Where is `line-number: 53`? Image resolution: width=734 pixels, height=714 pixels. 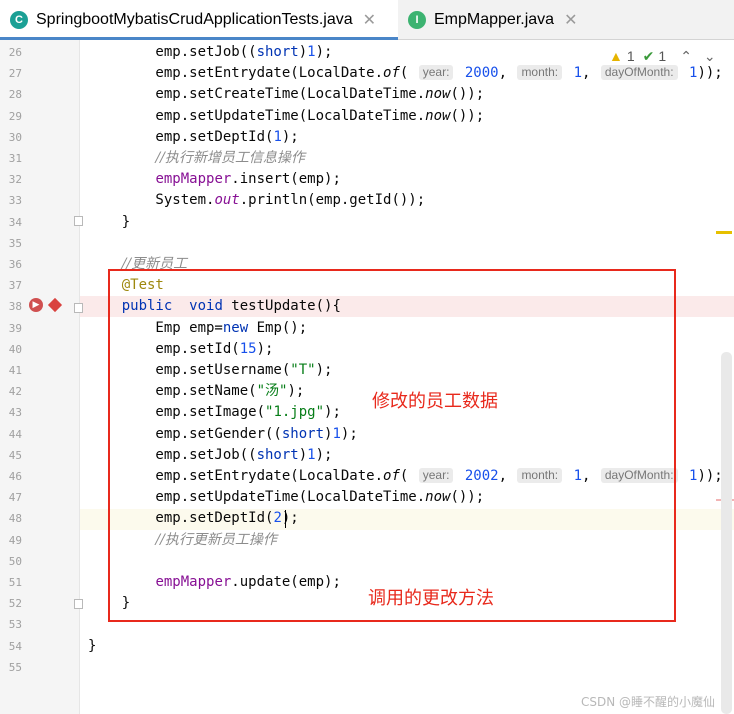
line-number: 53 is located at coordinates (15, 625).